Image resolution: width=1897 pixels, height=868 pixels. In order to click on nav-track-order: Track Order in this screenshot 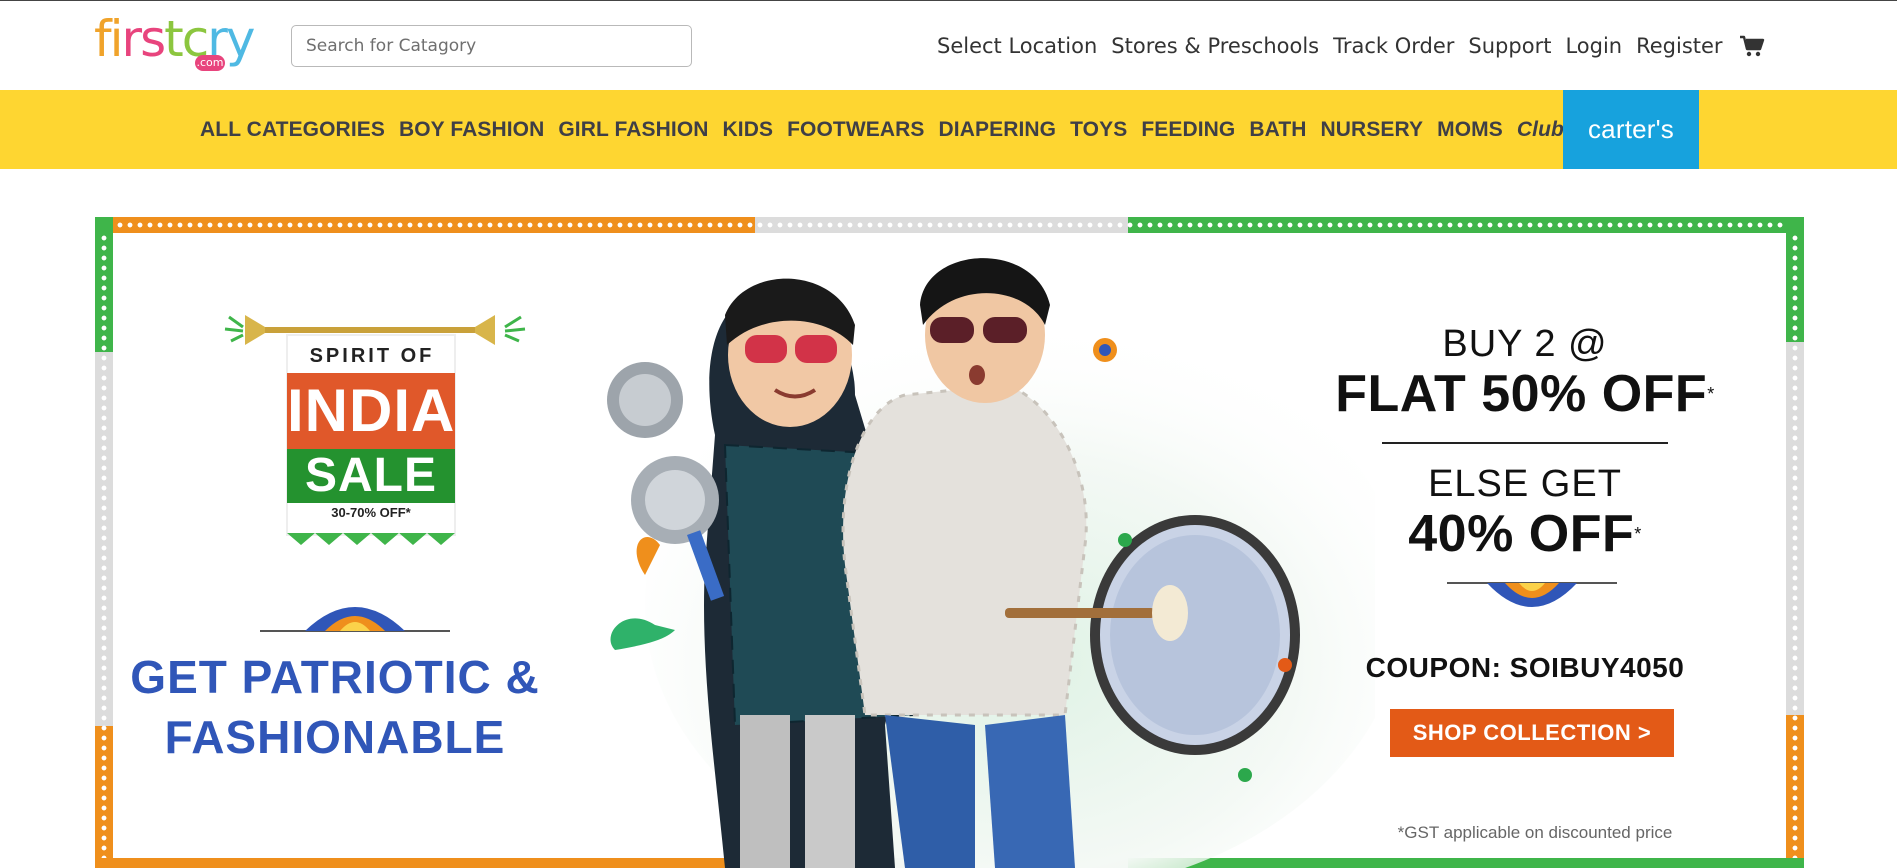, I will do `click(1393, 46)`.